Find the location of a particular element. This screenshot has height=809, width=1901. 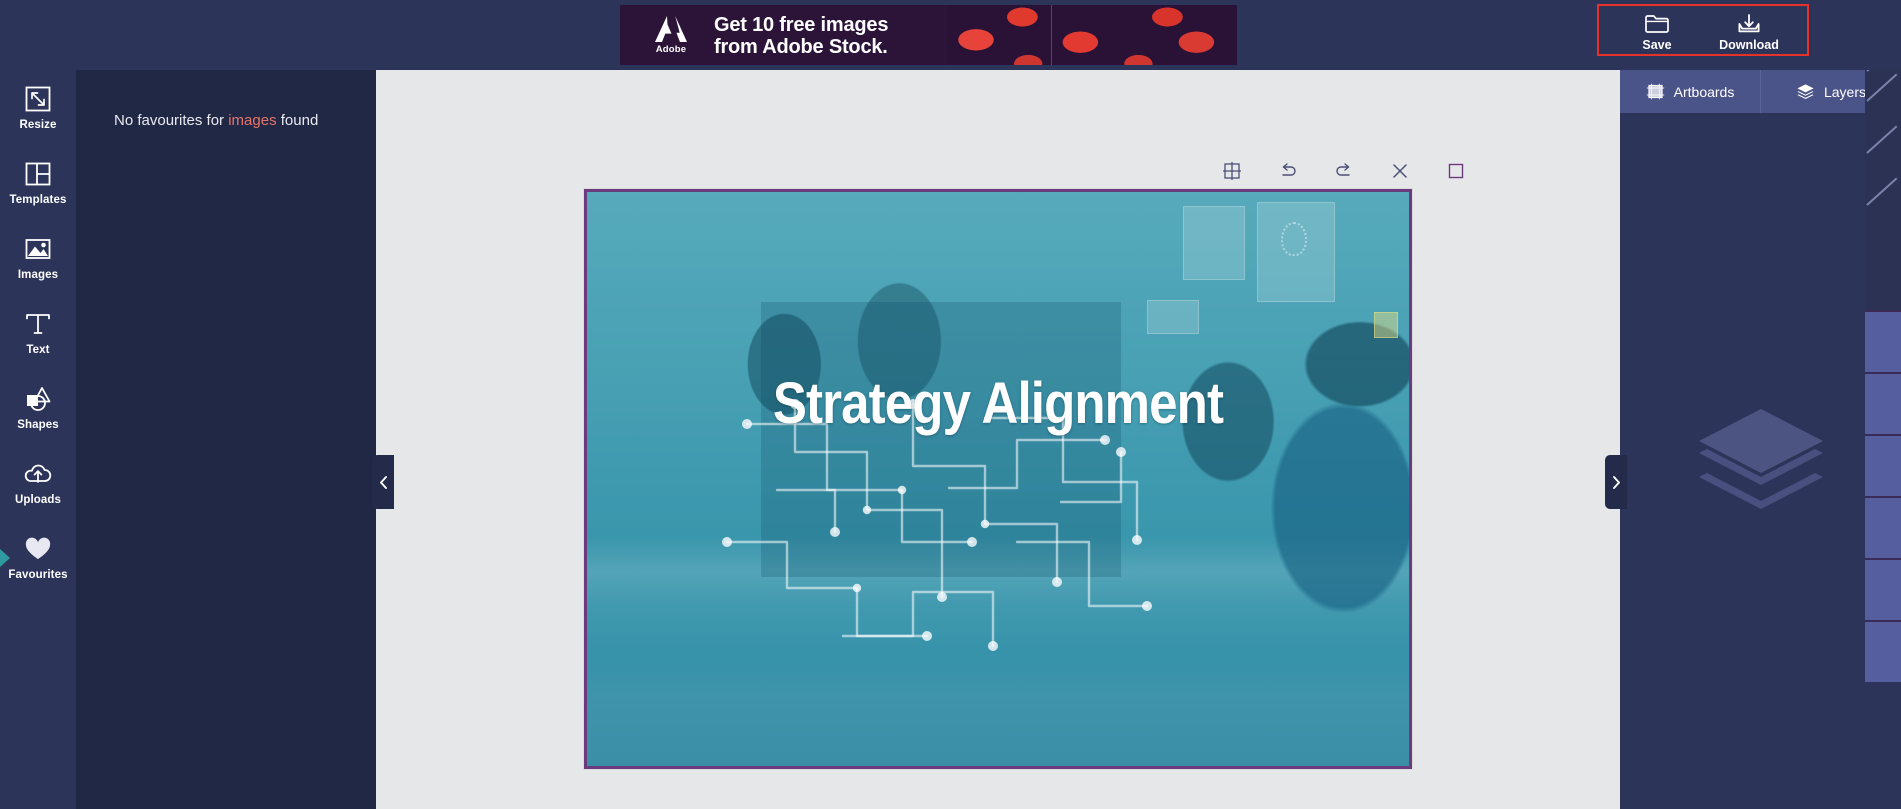

redo-button is located at coordinates (1344, 171).